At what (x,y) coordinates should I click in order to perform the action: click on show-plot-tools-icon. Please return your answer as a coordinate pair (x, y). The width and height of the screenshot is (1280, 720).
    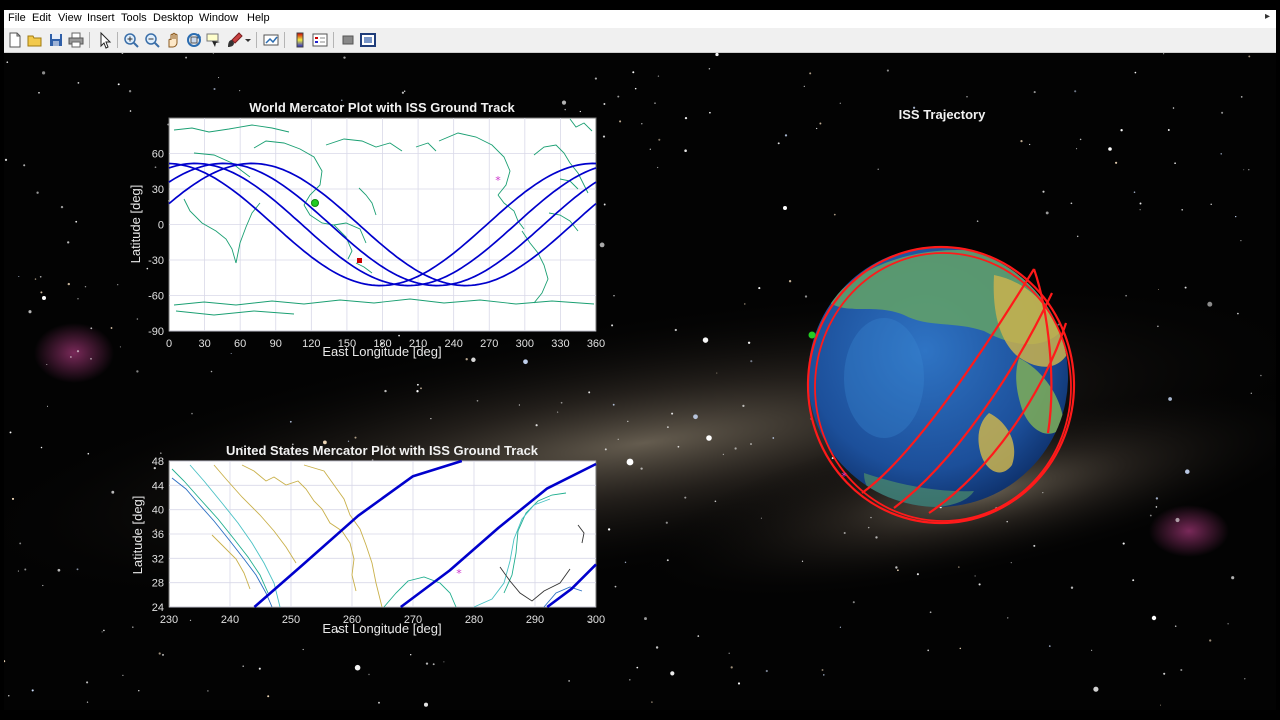
    Looking at the image, I should click on (368, 40).